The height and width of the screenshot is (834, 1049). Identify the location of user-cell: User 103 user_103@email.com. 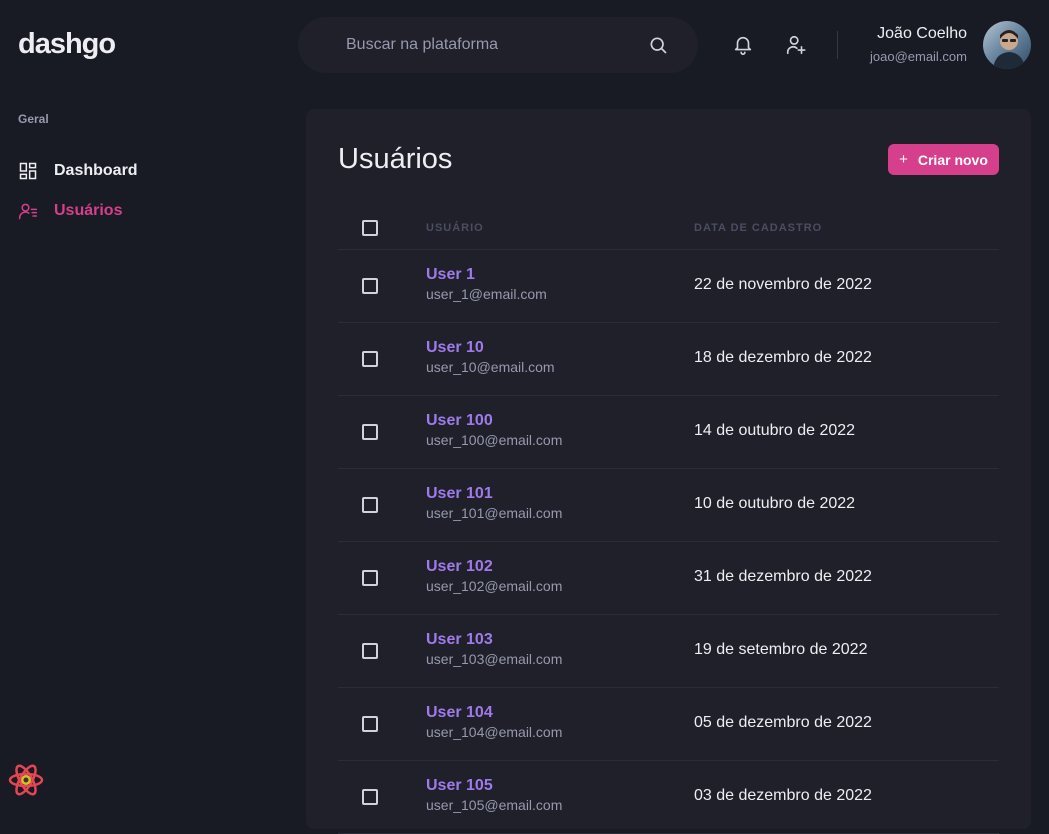
(494, 649).